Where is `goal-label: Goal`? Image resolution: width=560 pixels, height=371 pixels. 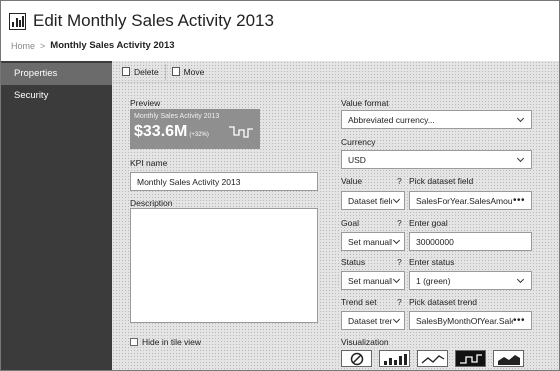
goal-label: Goal is located at coordinates (350, 223).